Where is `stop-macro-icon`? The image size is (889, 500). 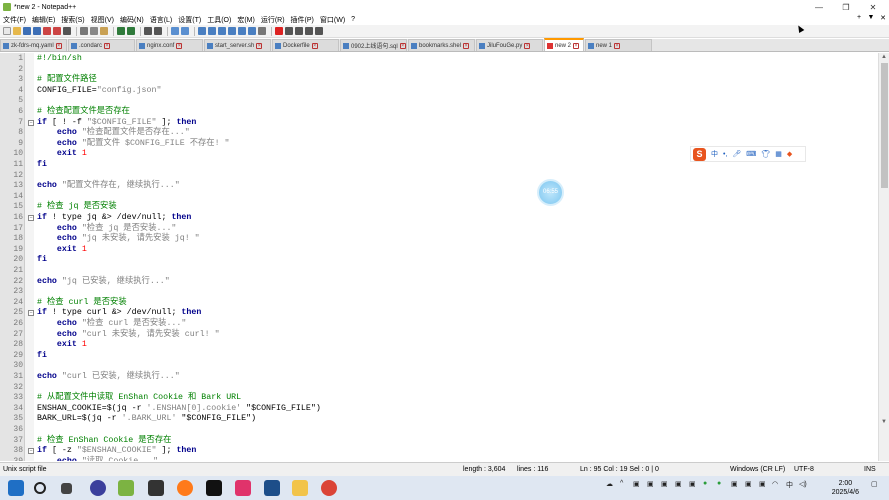 stop-macro-icon is located at coordinates (289, 31).